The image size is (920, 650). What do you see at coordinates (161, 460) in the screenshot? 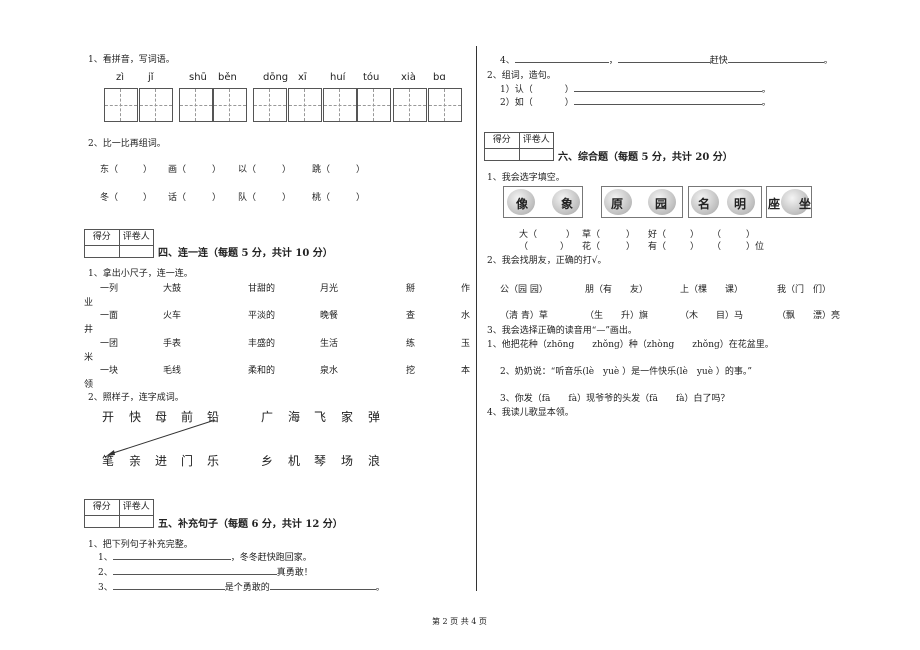
I see `char-bottom: 进` at bounding box center [161, 460].